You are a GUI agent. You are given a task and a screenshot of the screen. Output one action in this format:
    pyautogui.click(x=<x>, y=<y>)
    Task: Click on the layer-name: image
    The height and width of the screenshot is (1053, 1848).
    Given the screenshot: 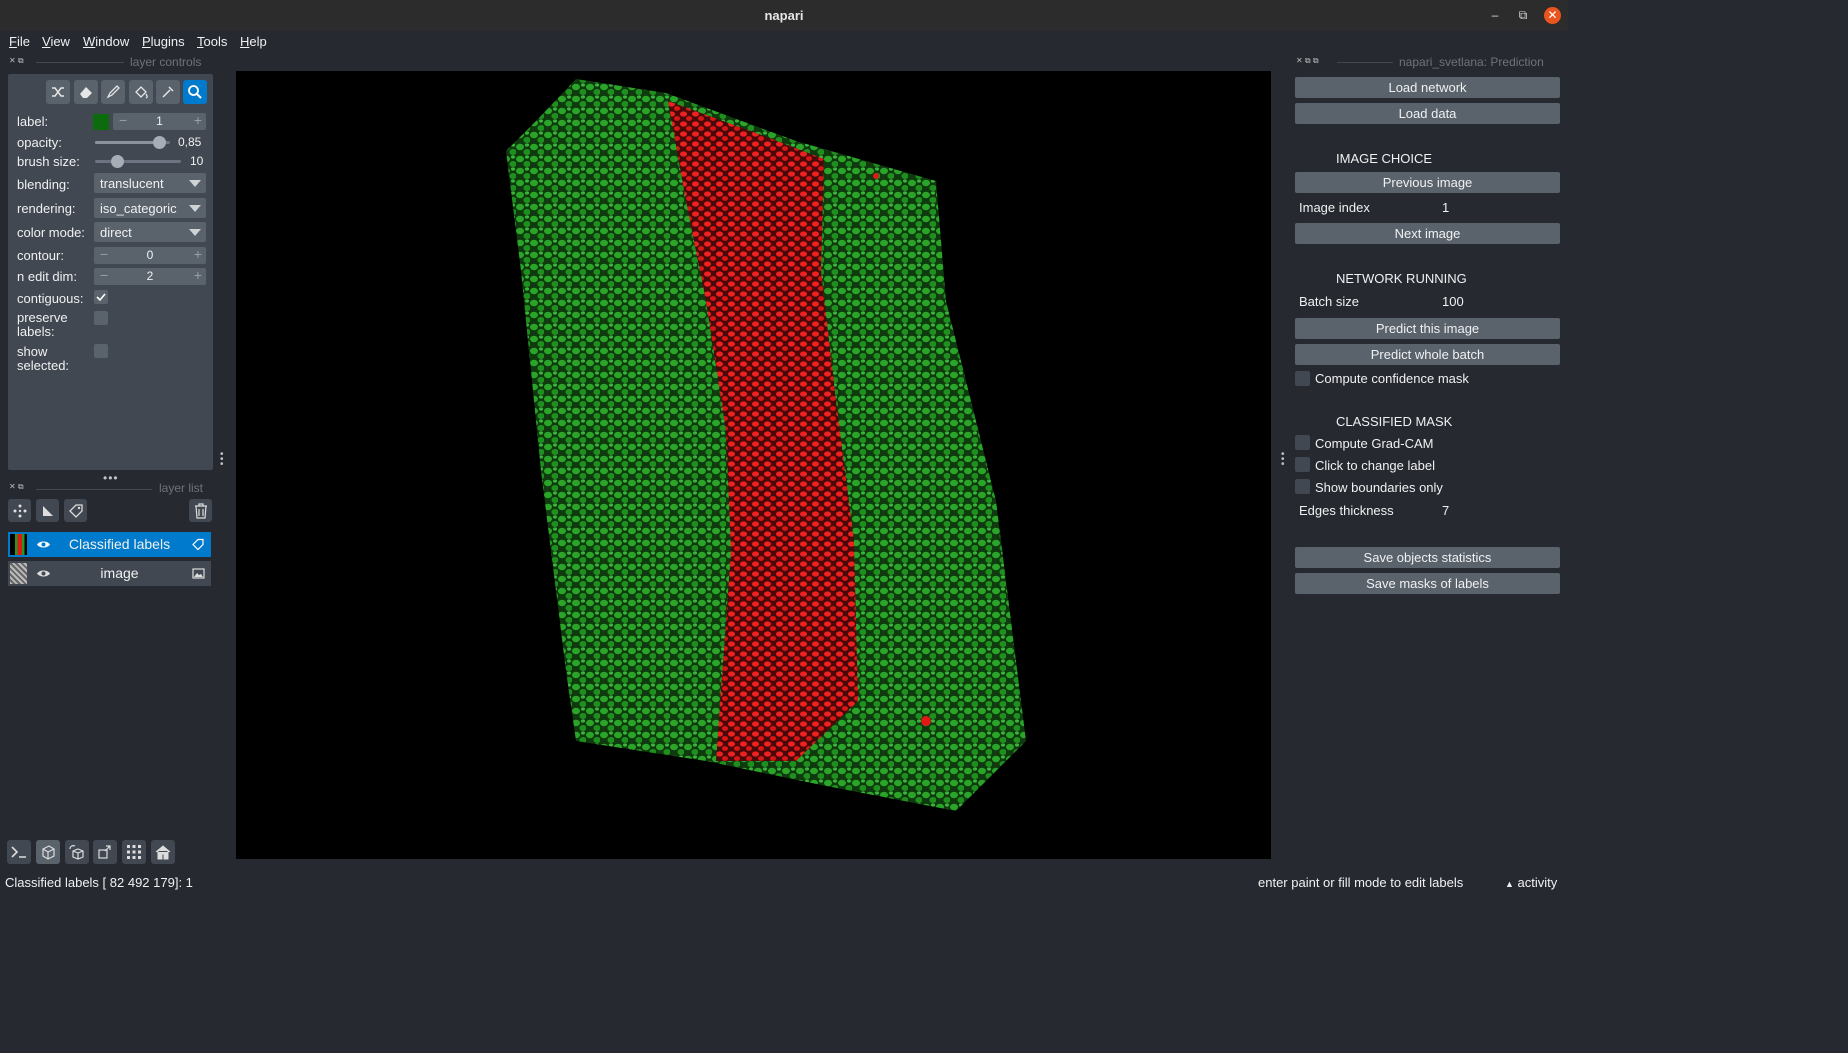 What is the action you would take?
    pyautogui.click(x=119, y=573)
    